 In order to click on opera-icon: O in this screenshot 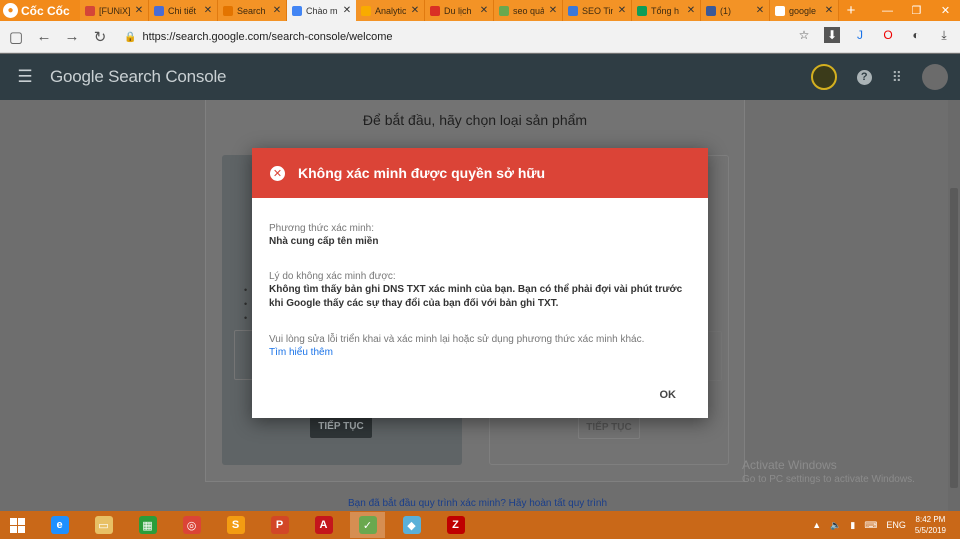, I will do `click(888, 35)`.